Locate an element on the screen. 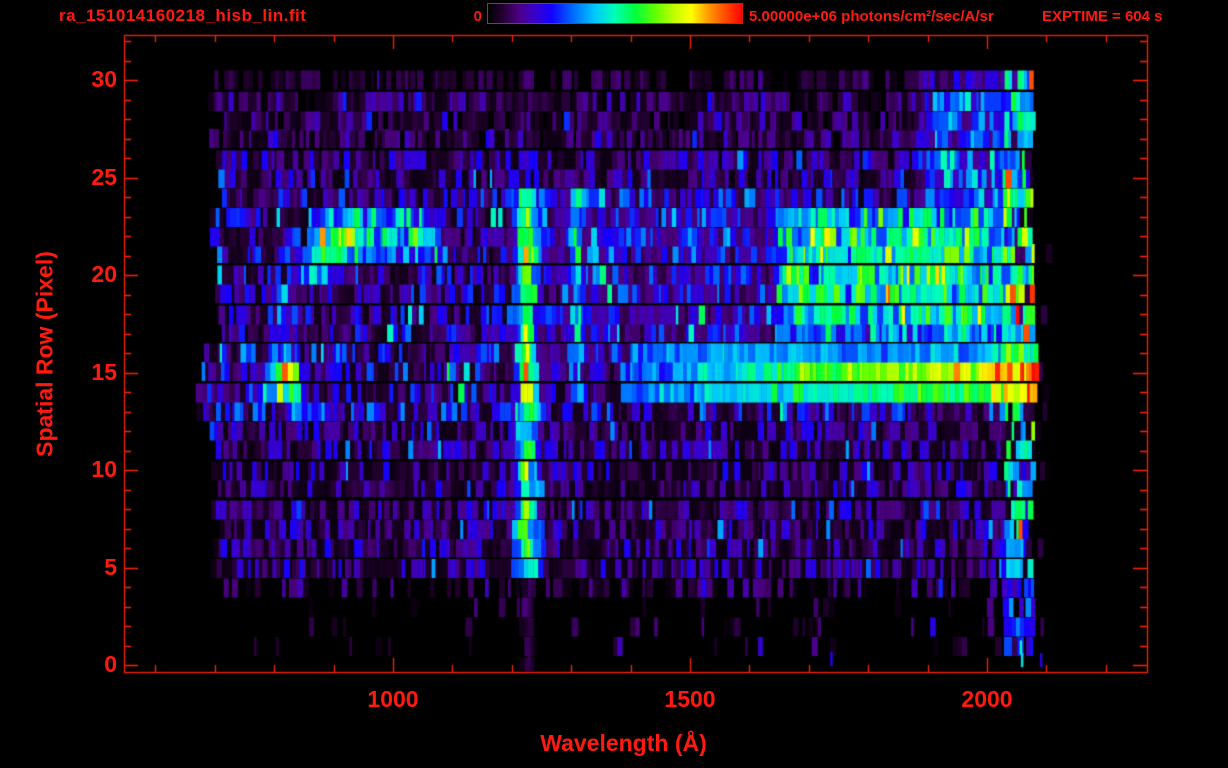 Image resolution: width=1228 pixels, height=768 pixels. y-tick-label: 5 is located at coordinates (110, 566).